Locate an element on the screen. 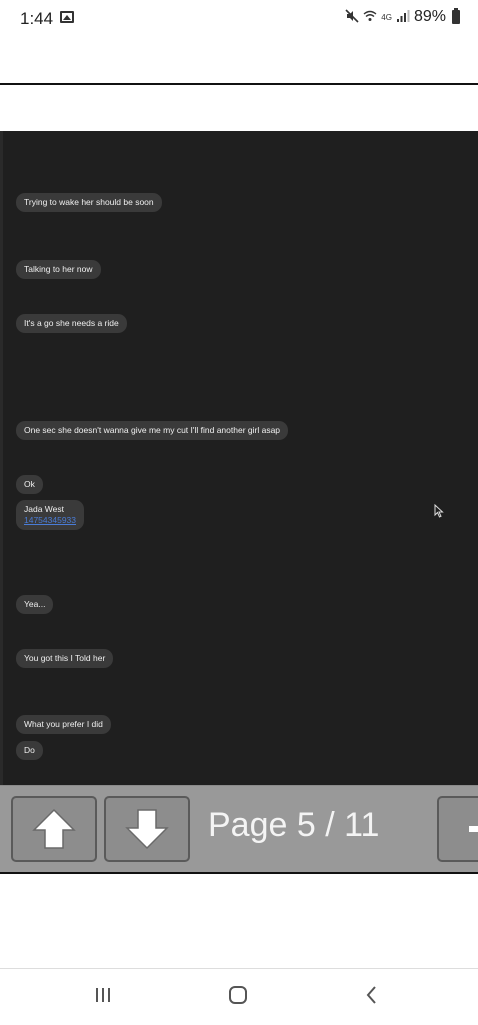  zoom-out-button is located at coordinates (457, 829).